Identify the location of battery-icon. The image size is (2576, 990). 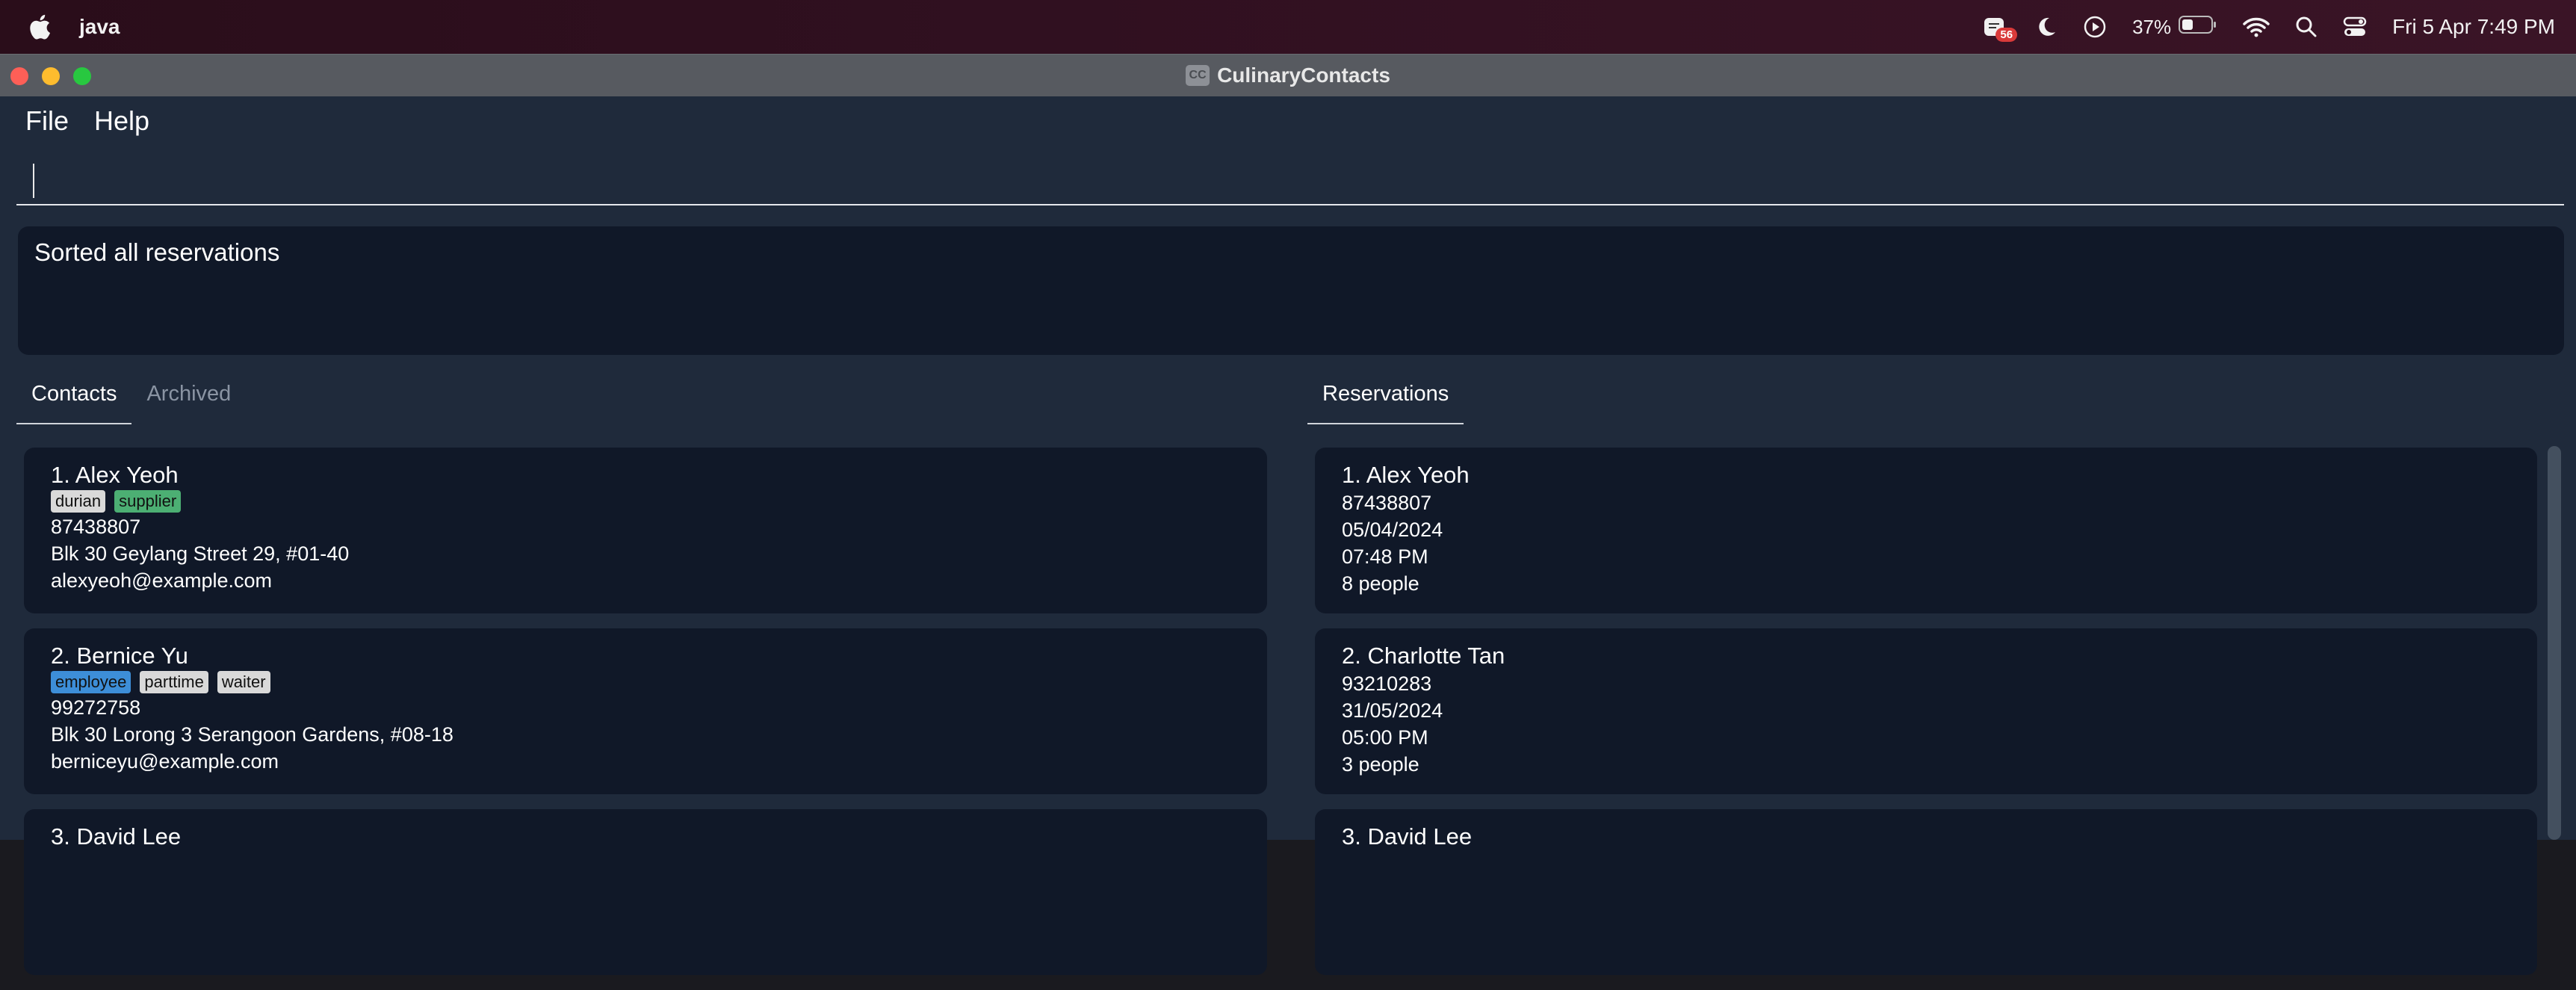
(2198, 27).